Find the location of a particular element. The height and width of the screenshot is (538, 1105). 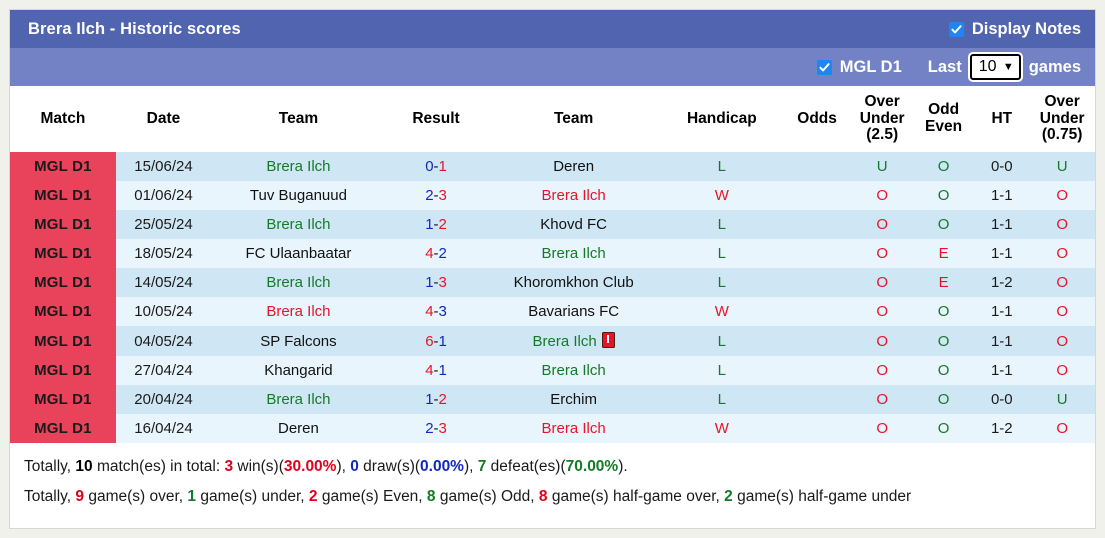

away-team-cell: Deren is located at coordinates (573, 167).